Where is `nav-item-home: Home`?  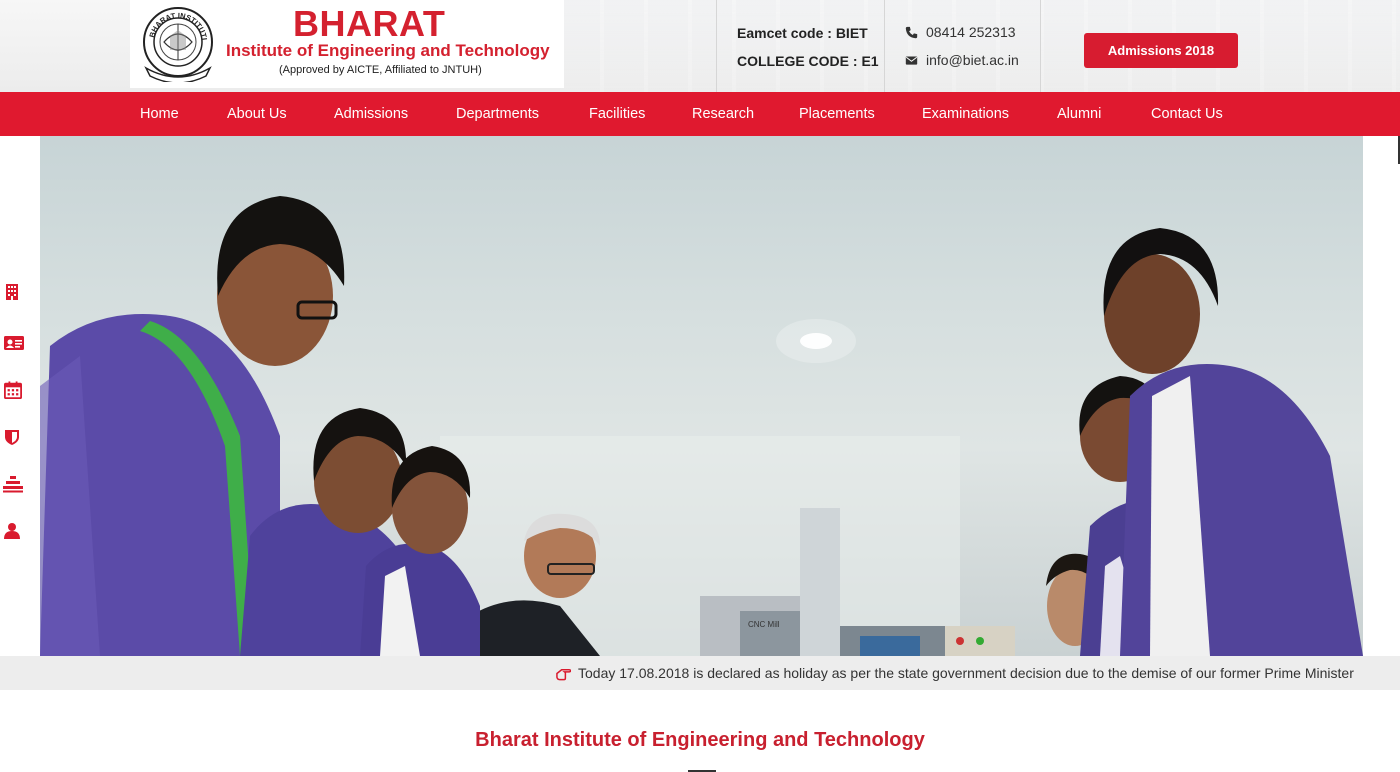
nav-item-home: Home is located at coordinates (159, 114).